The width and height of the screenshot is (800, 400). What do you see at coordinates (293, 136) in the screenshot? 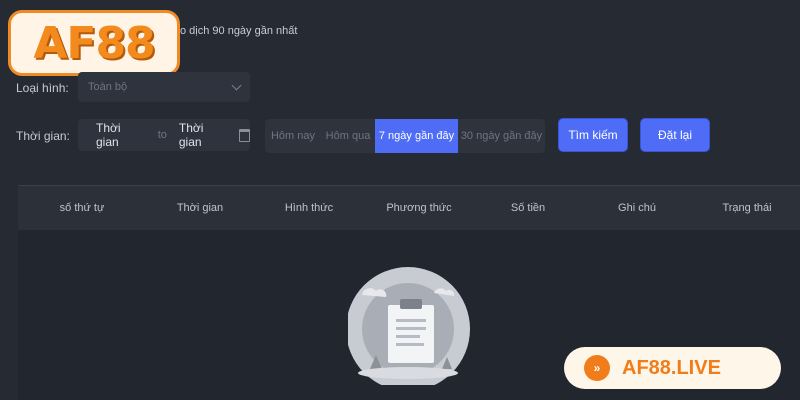
I see `range-today-button: Hôm nay` at bounding box center [293, 136].